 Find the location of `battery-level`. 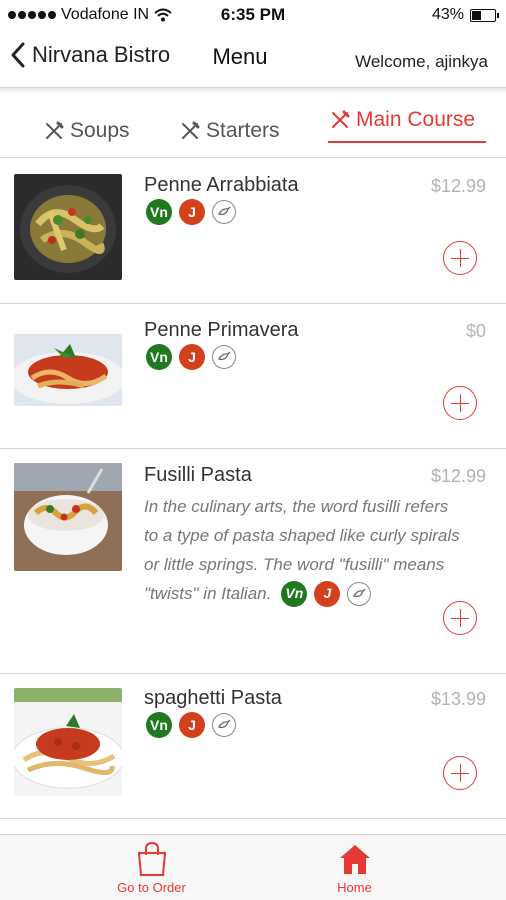

battery-level is located at coordinates (476, 15).